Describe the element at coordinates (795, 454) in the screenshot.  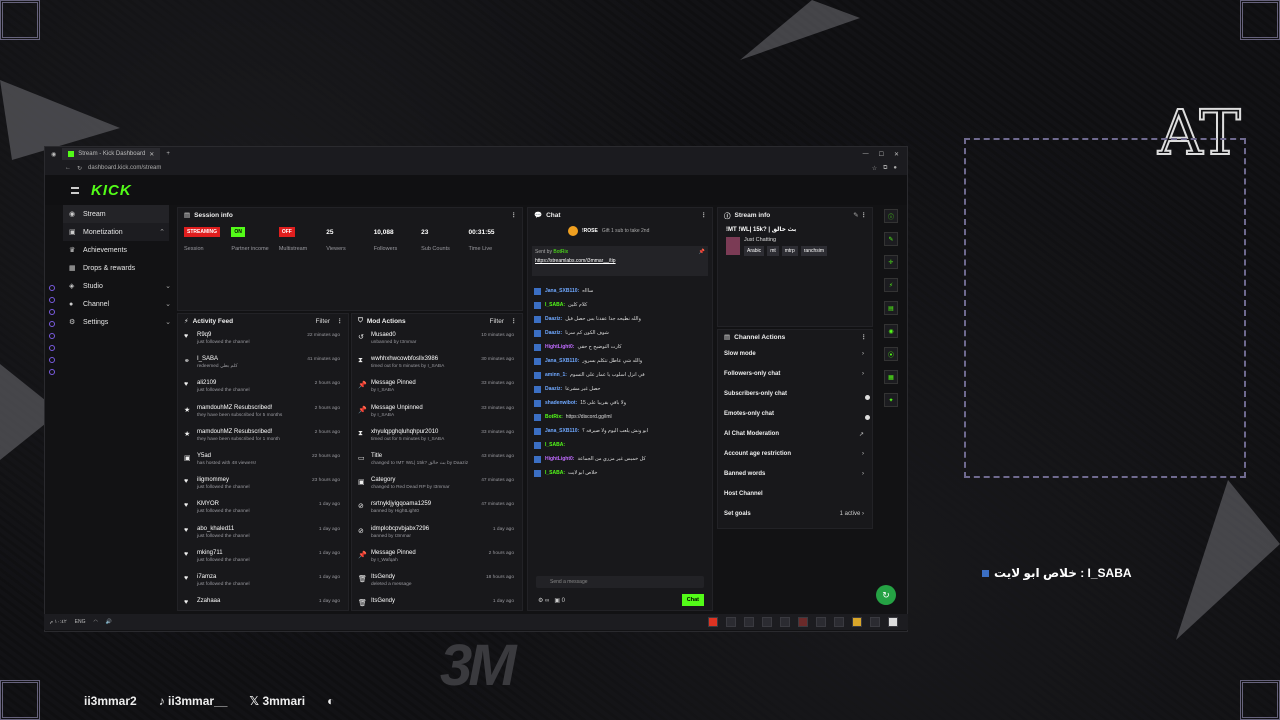
I see `channel-action-row: Account age restriction ›` at that location.